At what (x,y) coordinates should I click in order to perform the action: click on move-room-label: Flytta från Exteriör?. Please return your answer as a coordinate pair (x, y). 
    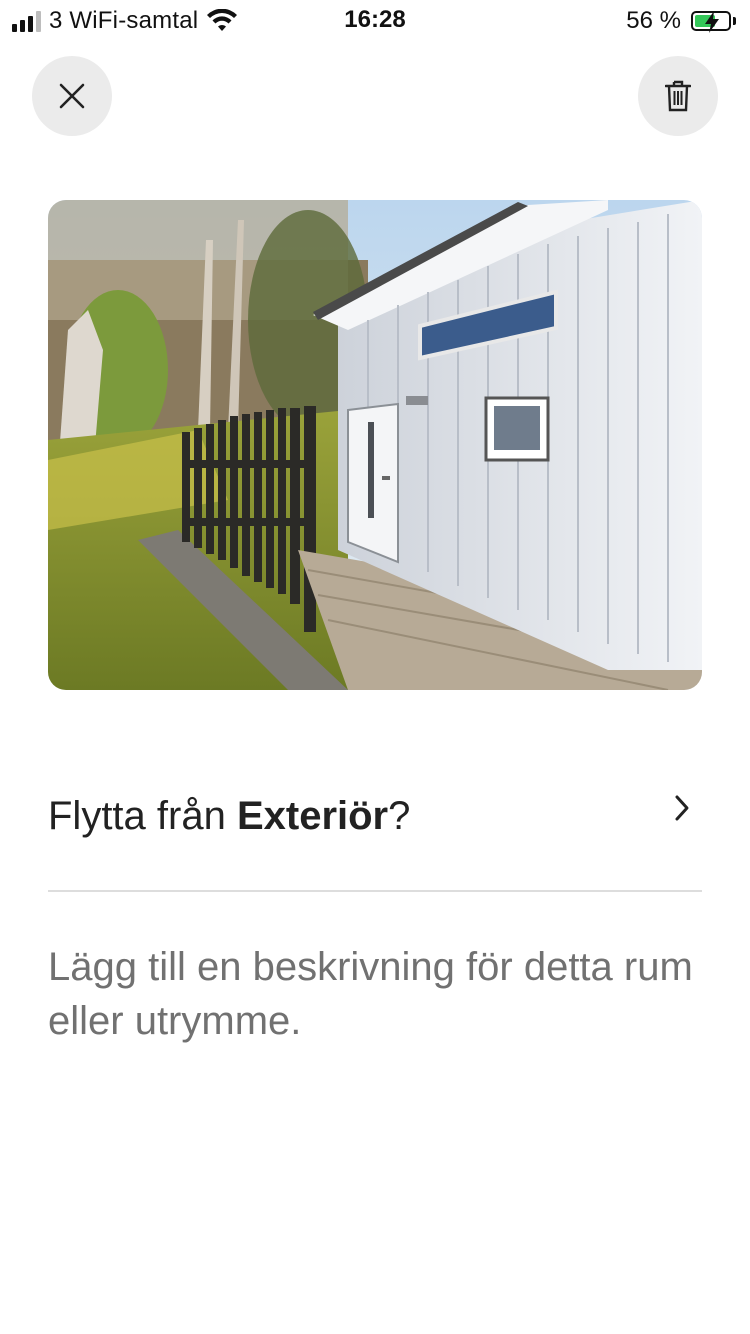
    Looking at the image, I should click on (229, 816).